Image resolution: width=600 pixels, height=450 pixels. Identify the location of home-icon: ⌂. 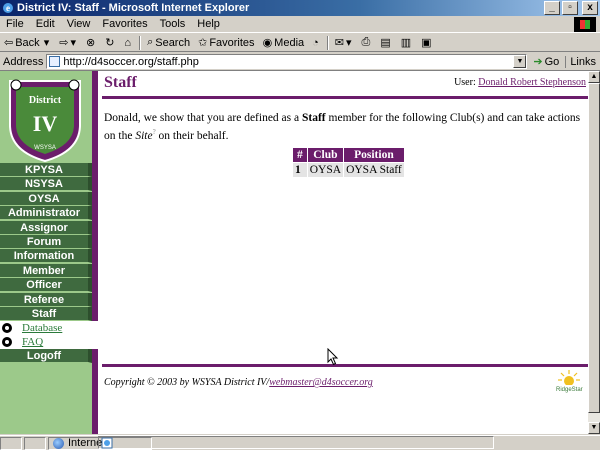
(128, 42).